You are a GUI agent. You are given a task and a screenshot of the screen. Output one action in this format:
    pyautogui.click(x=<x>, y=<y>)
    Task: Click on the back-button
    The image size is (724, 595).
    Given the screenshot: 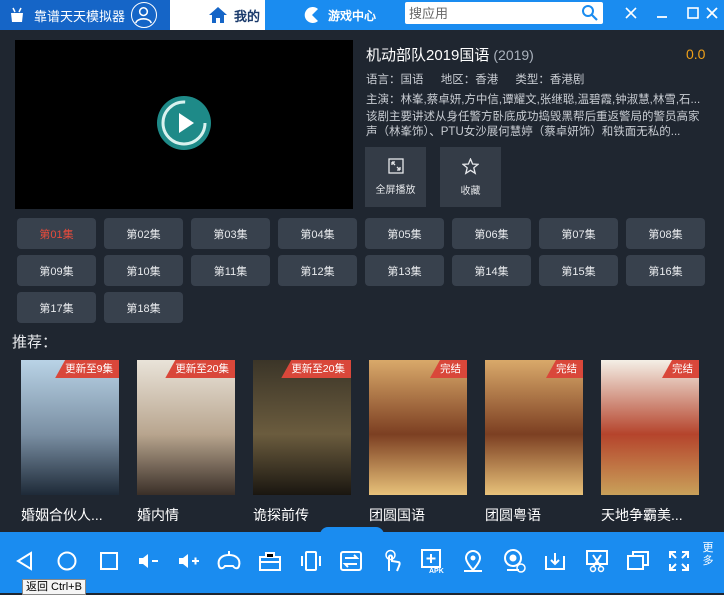 What is the action you would take?
    pyautogui.click(x=25, y=561)
    